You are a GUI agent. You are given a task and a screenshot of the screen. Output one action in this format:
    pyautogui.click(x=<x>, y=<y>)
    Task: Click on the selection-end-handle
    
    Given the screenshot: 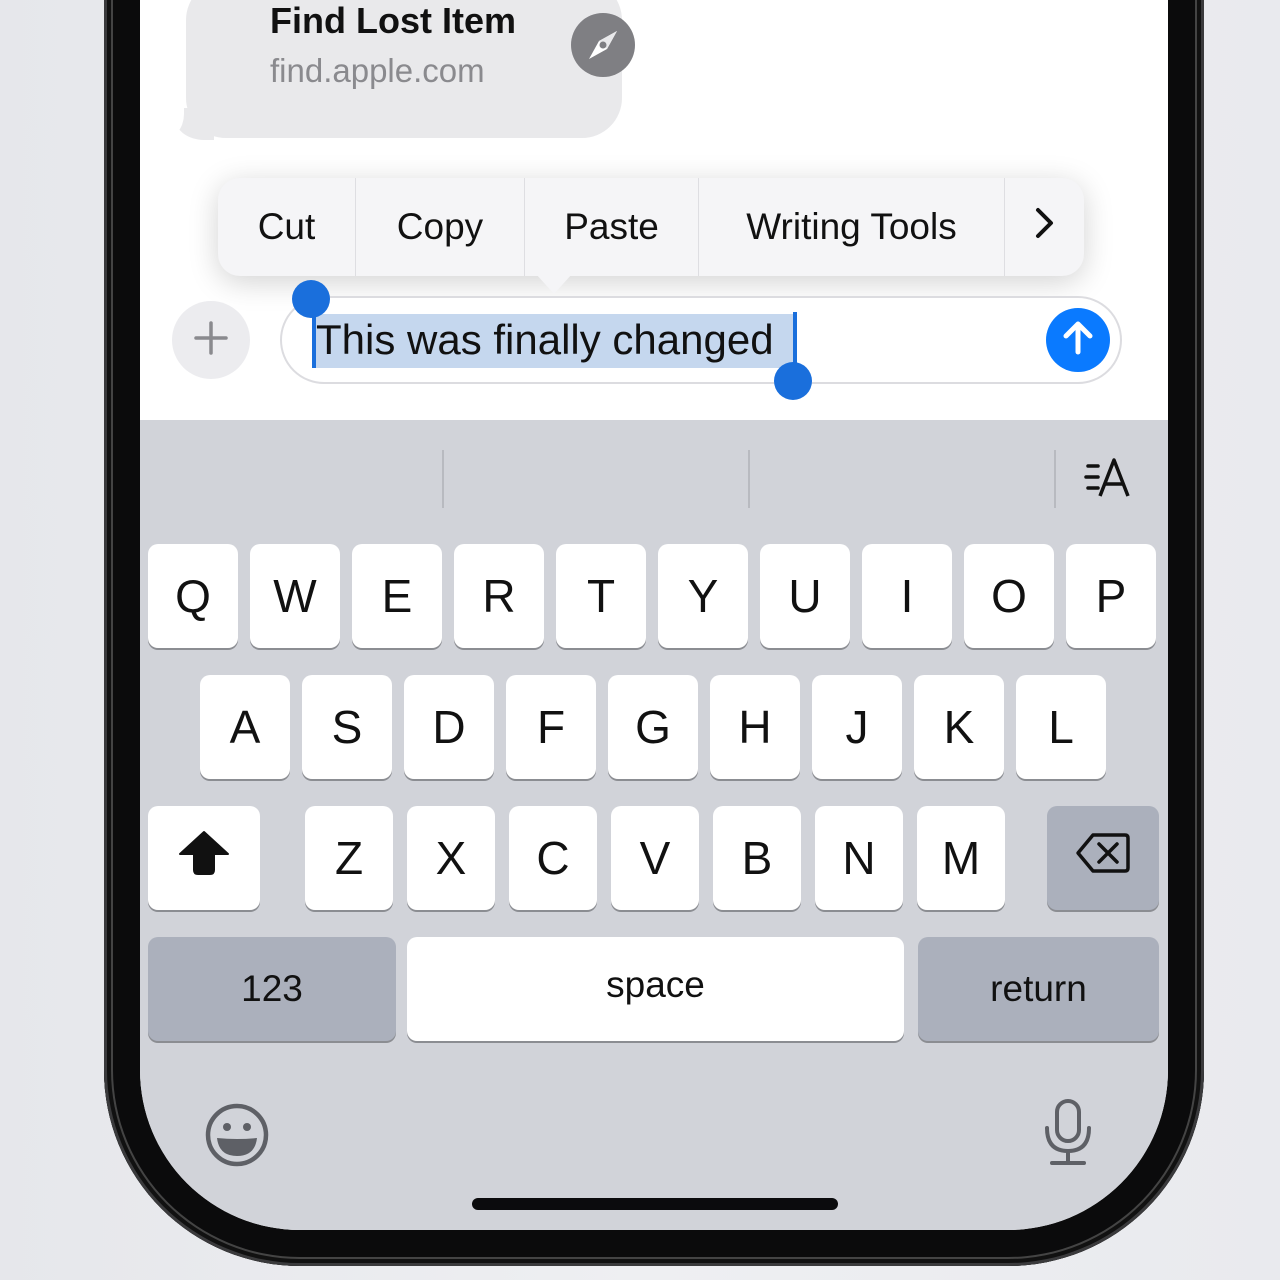 What is the action you would take?
    pyautogui.click(x=793, y=381)
    